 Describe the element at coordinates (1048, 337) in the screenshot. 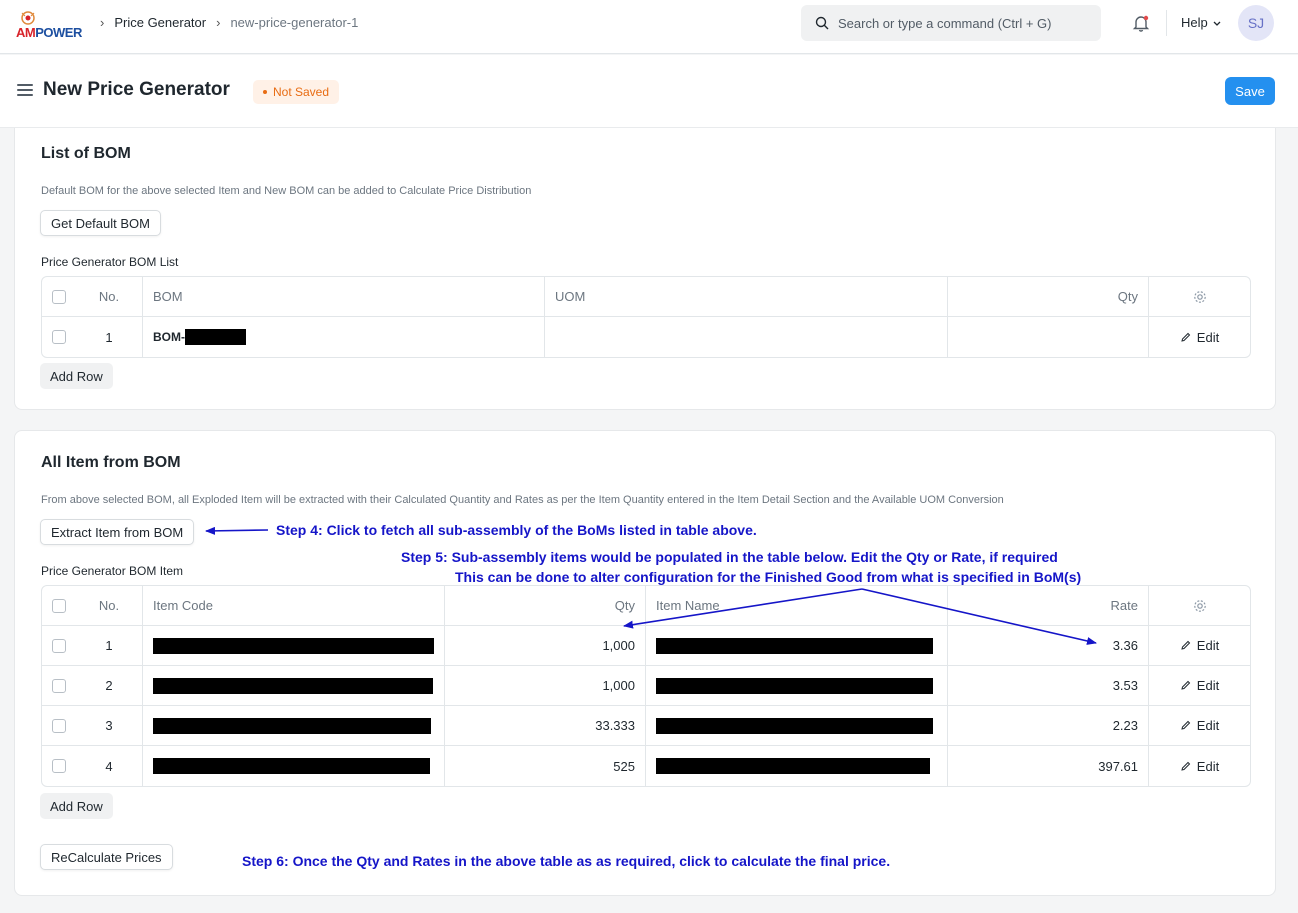

I see `qty-cell` at that location.